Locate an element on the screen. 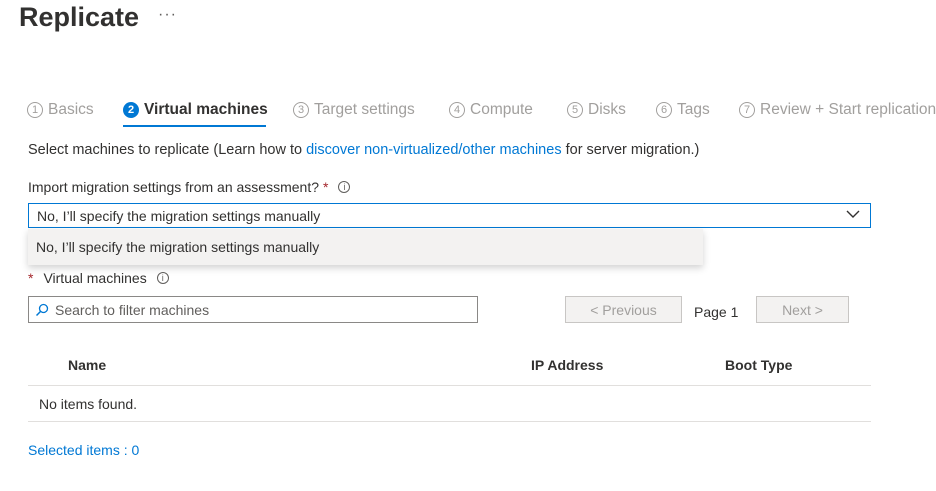 This screenshot has height=491, width=936. discover-machines-link: discover non-virtualized/other machines is located at coordinates (434, 150).